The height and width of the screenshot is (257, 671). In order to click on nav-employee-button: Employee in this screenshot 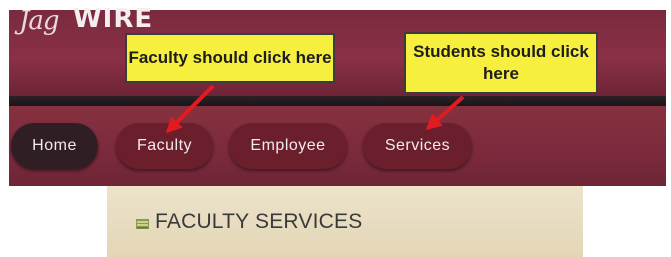, I will do `click(288, 146)`.